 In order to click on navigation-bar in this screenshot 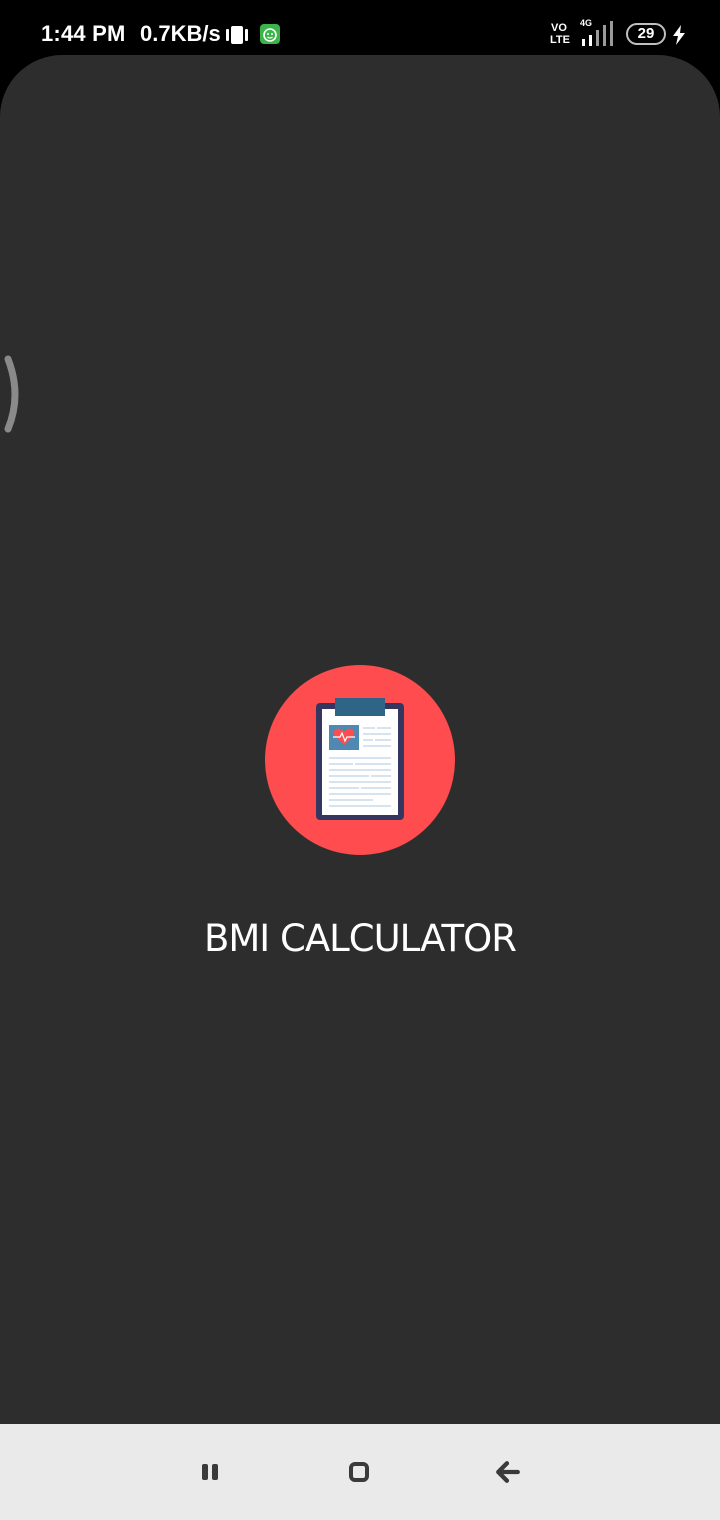, I will do `click(360, 1472)`.